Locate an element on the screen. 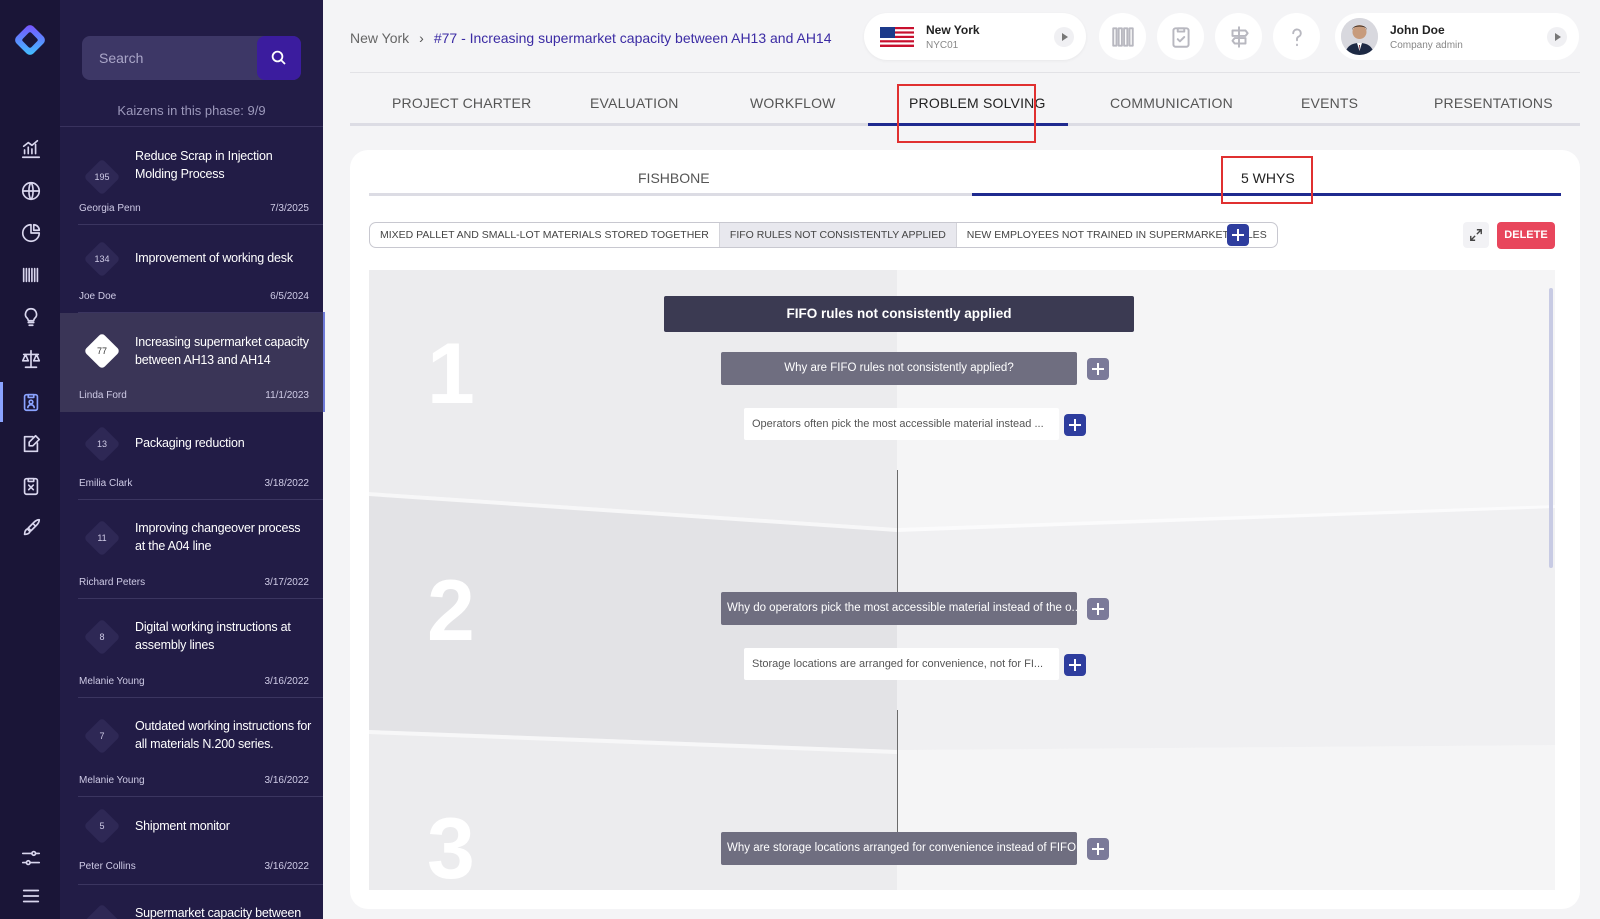  clipboard-check-icon is located at coordinates (1180, 37).